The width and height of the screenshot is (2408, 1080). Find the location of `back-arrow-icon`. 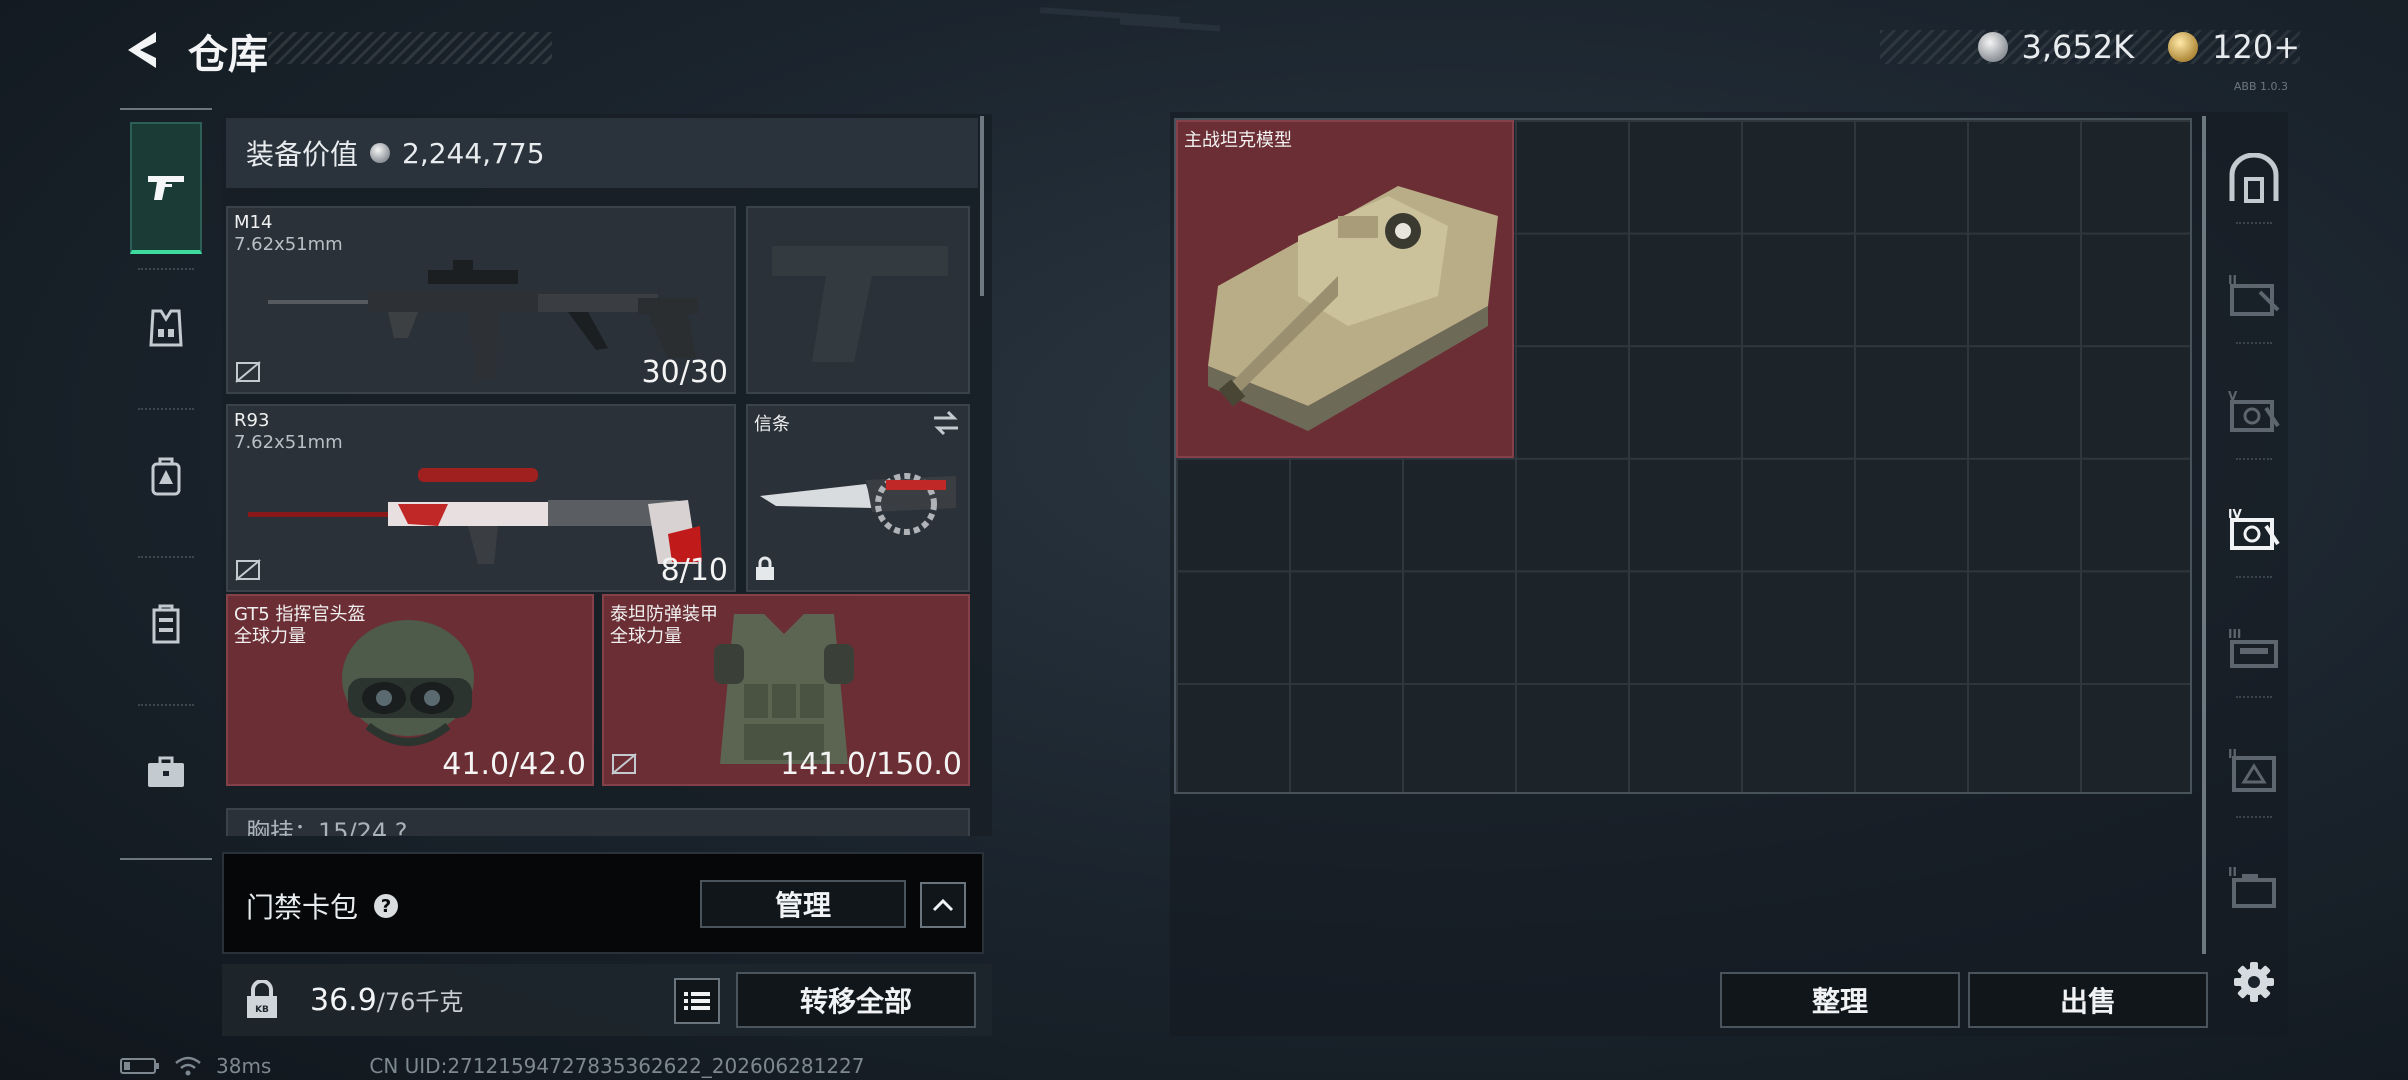

back-arrow-icon is located at coordinates (144, 50).